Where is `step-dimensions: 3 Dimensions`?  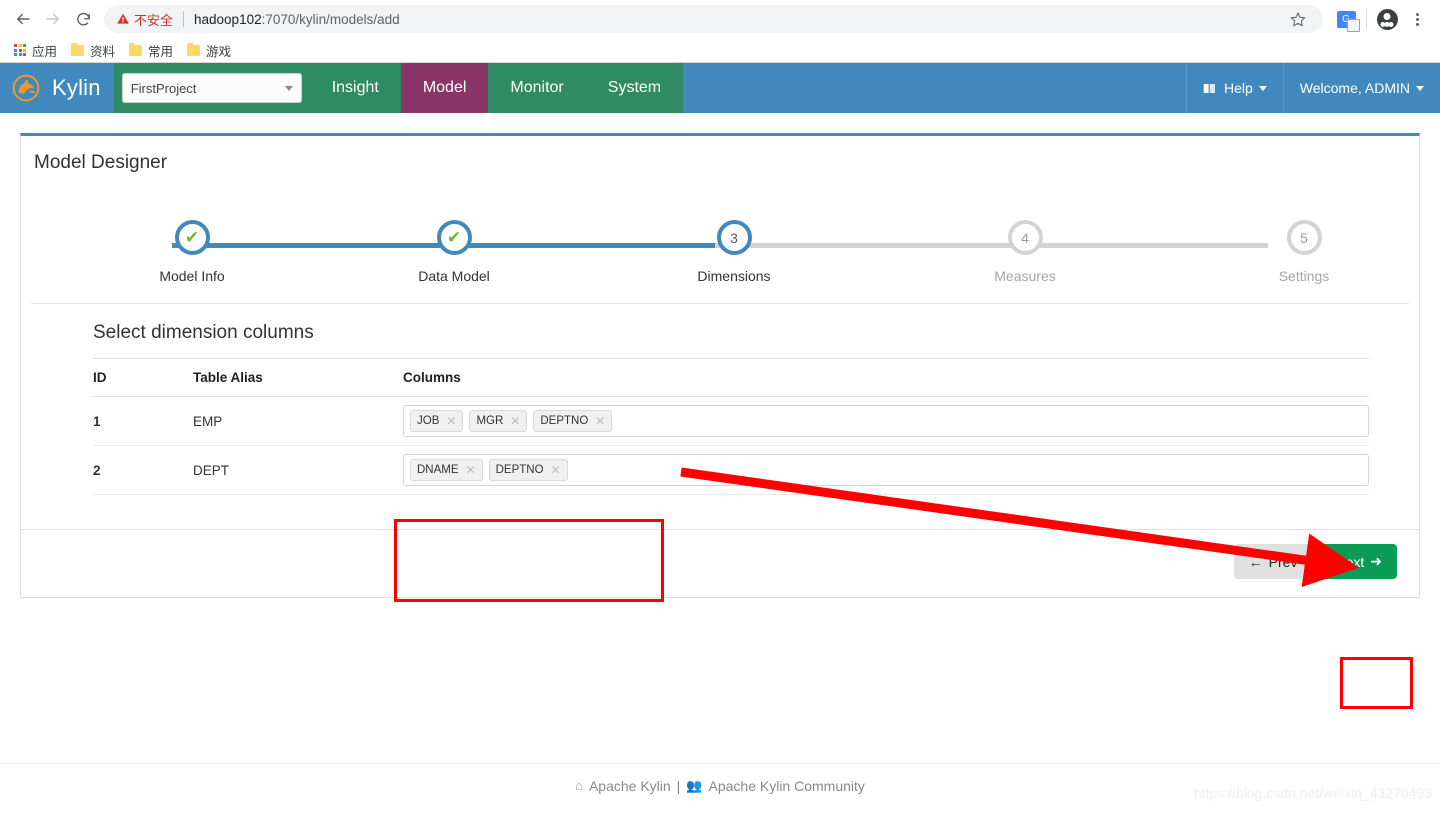 step-dimensions: 3 Dimensions is located at coordinates (734, 252).